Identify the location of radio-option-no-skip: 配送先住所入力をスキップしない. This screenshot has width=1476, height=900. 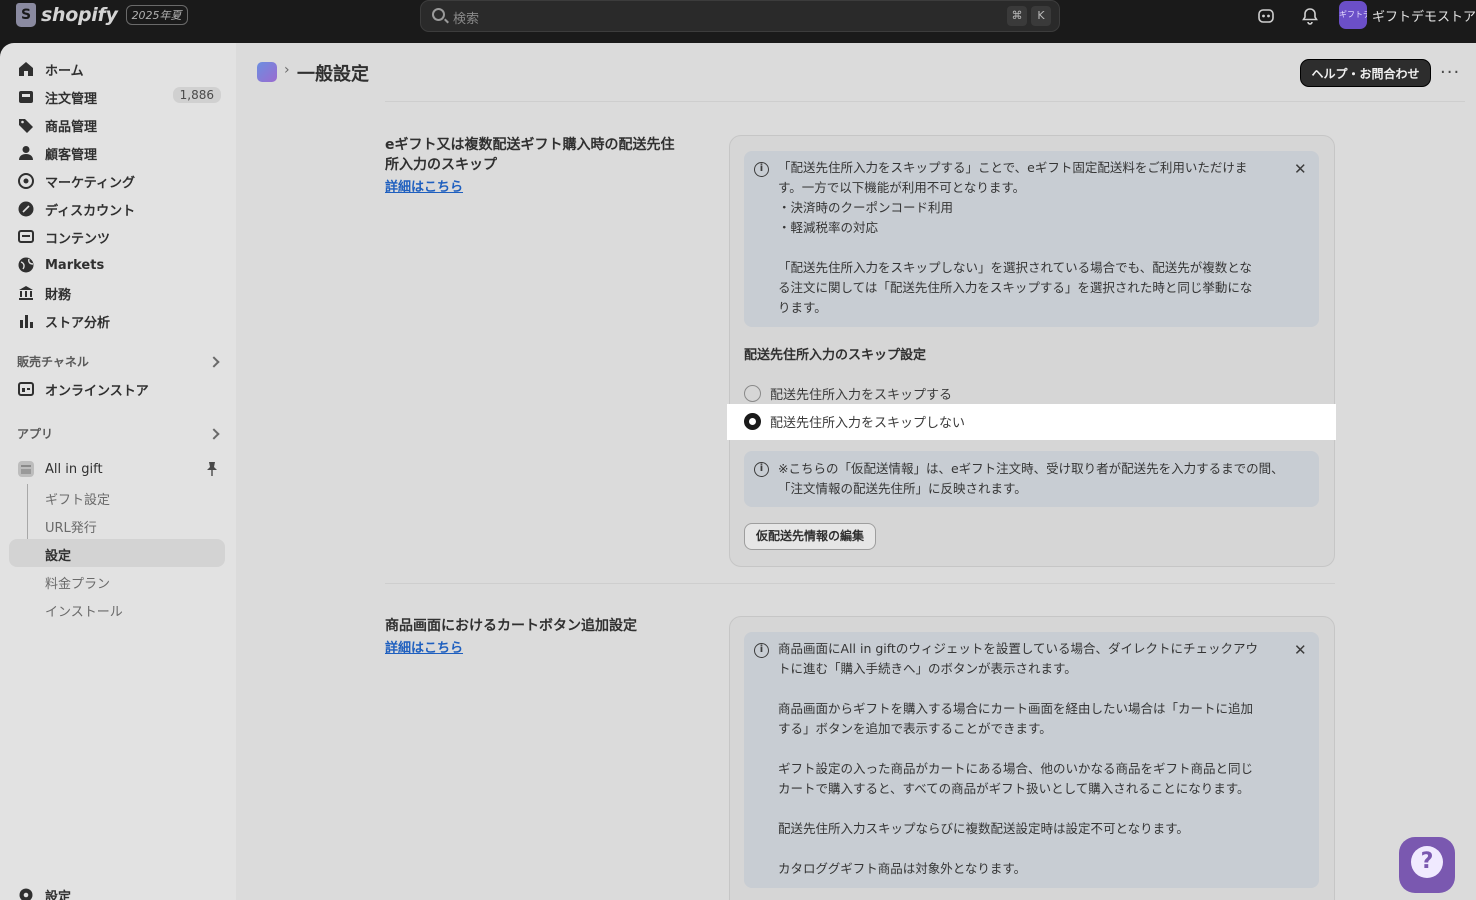
(854, 421).